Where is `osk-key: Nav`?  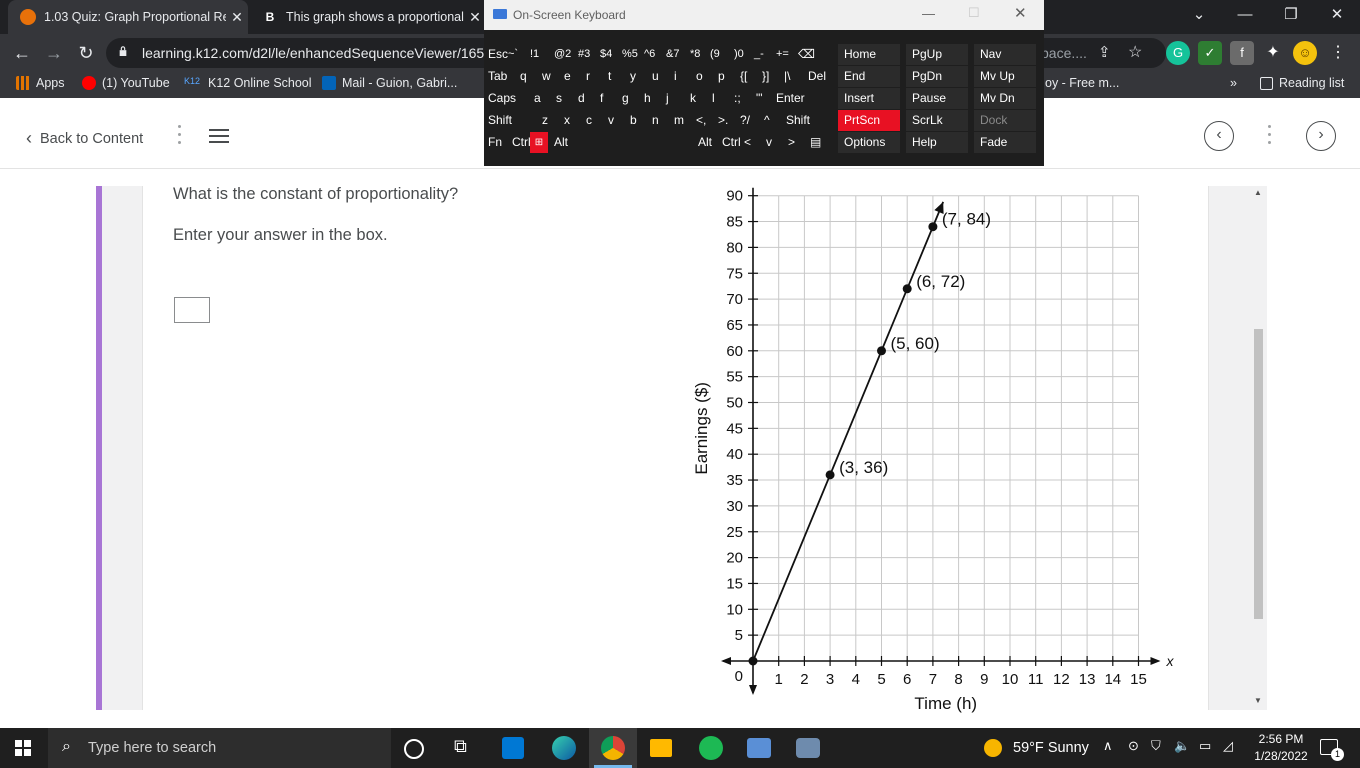
osk-key: Nav is located at coordinates (1005, 54).